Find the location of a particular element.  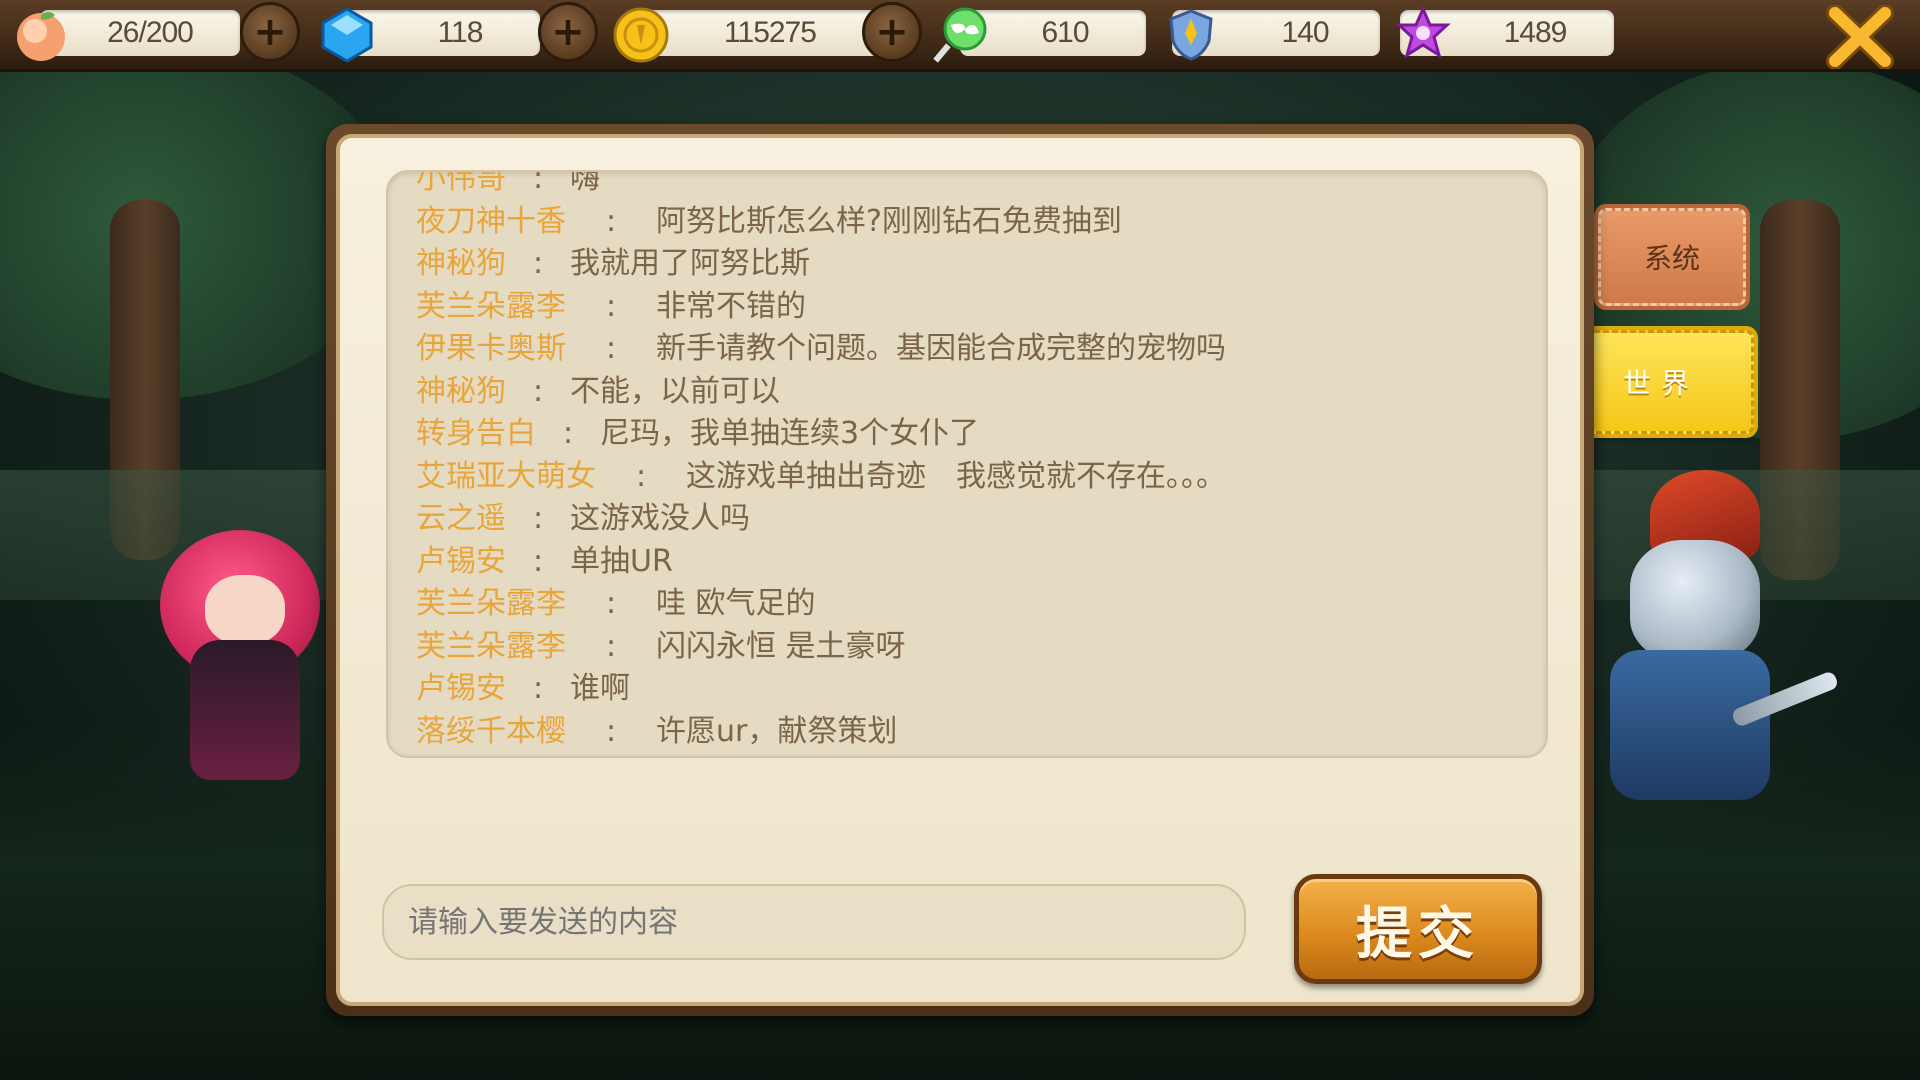

chat-message-text: 哇 欧气足的 is located at coordinates (736, 603).